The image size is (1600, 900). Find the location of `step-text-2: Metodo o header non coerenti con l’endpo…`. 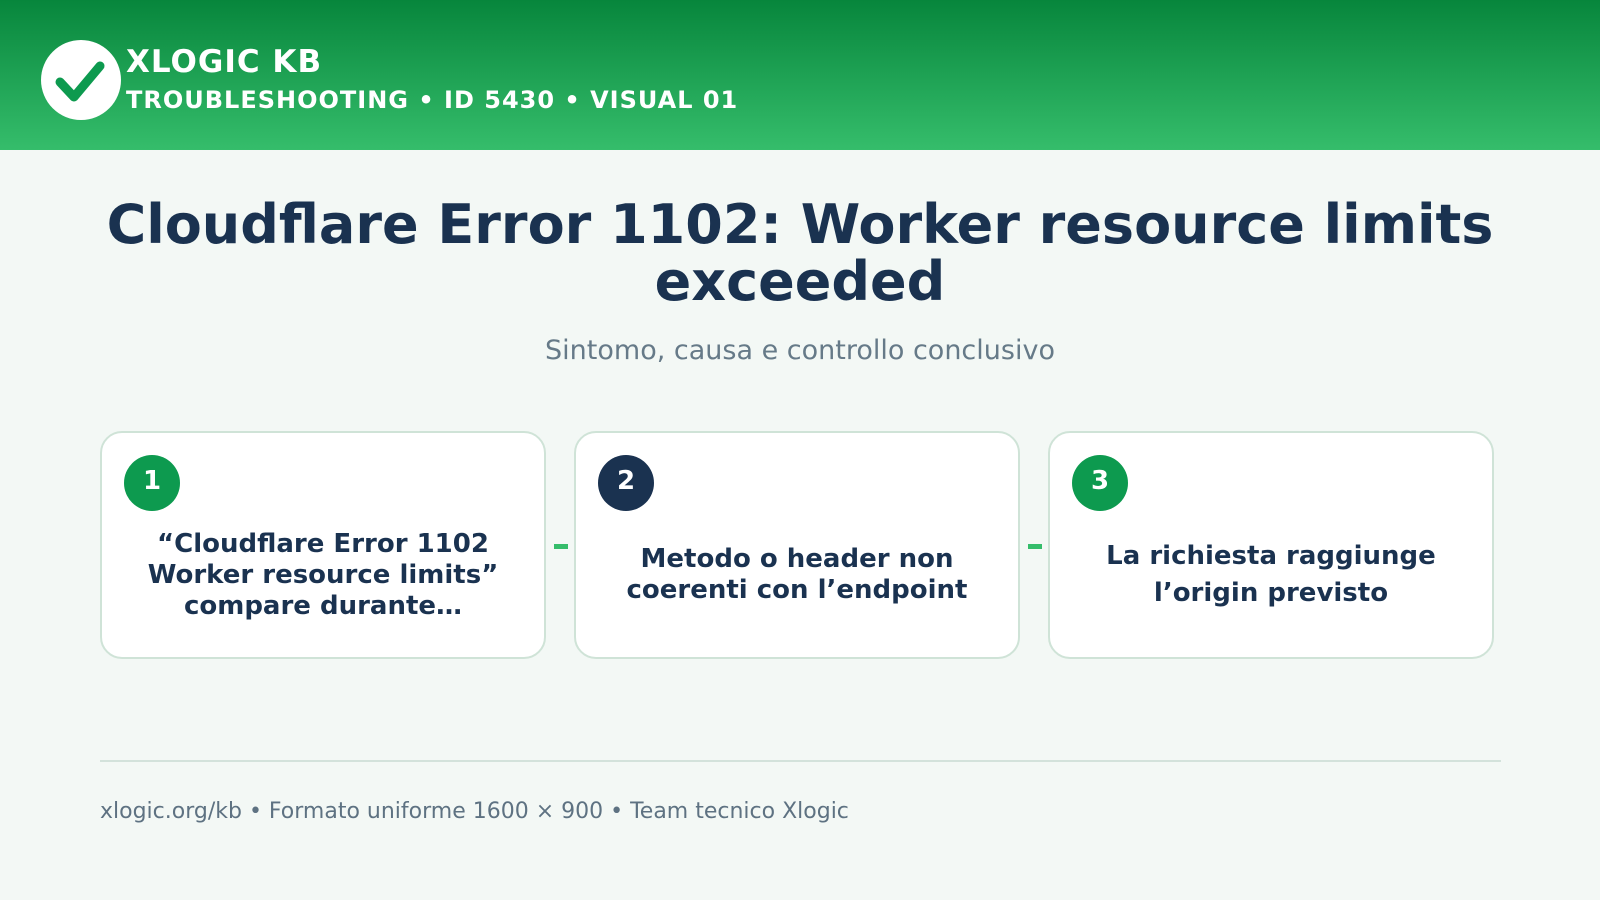

step-text-2: Metodo o header non coerenti con l’endpo… is located at coordinates (797, 574).